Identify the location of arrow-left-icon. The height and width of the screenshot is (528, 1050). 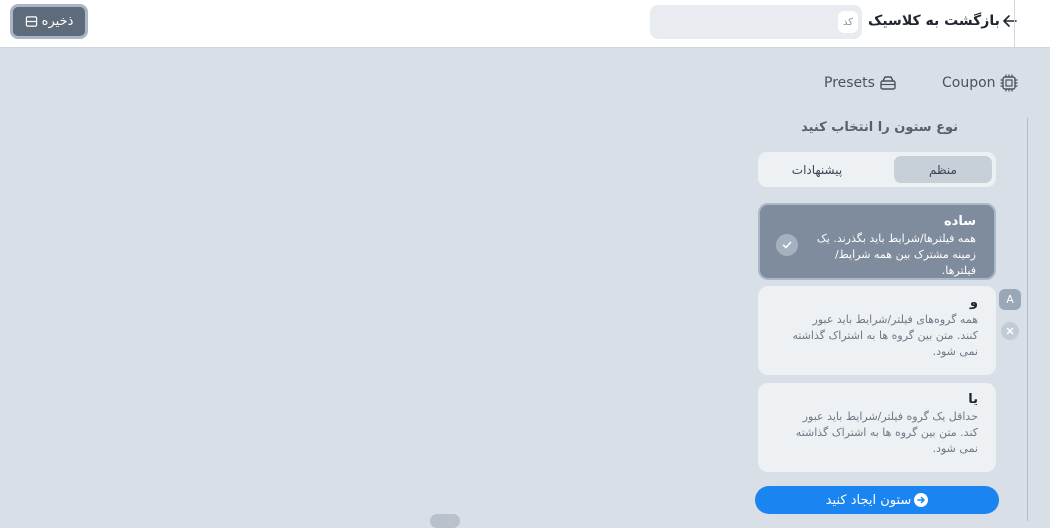
(1010, 21).